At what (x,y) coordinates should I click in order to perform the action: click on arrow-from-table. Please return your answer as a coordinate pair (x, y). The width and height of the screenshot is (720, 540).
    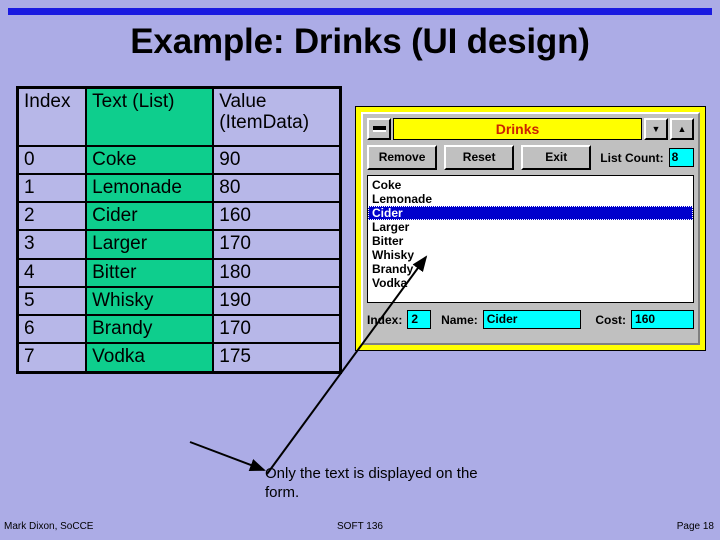
    Looking at the image, I should click on (227, 456).